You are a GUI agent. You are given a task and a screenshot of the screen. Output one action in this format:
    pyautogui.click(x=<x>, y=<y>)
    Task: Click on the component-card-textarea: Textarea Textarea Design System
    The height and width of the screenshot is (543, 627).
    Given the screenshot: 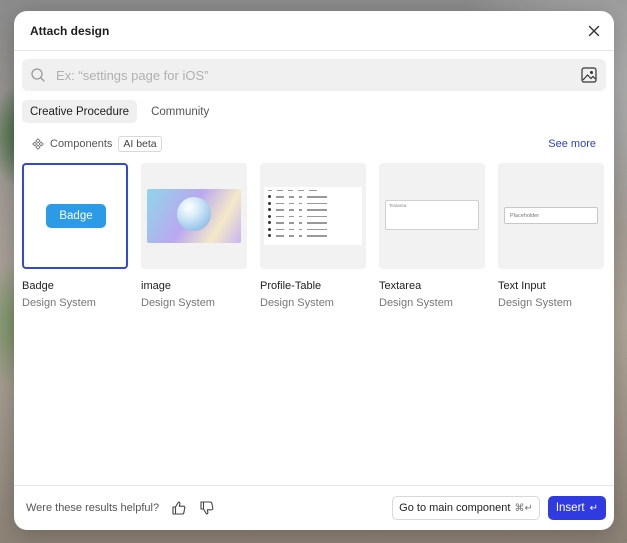 What is the action you would take?
    pyautogui.click(x=432, y=236)
    